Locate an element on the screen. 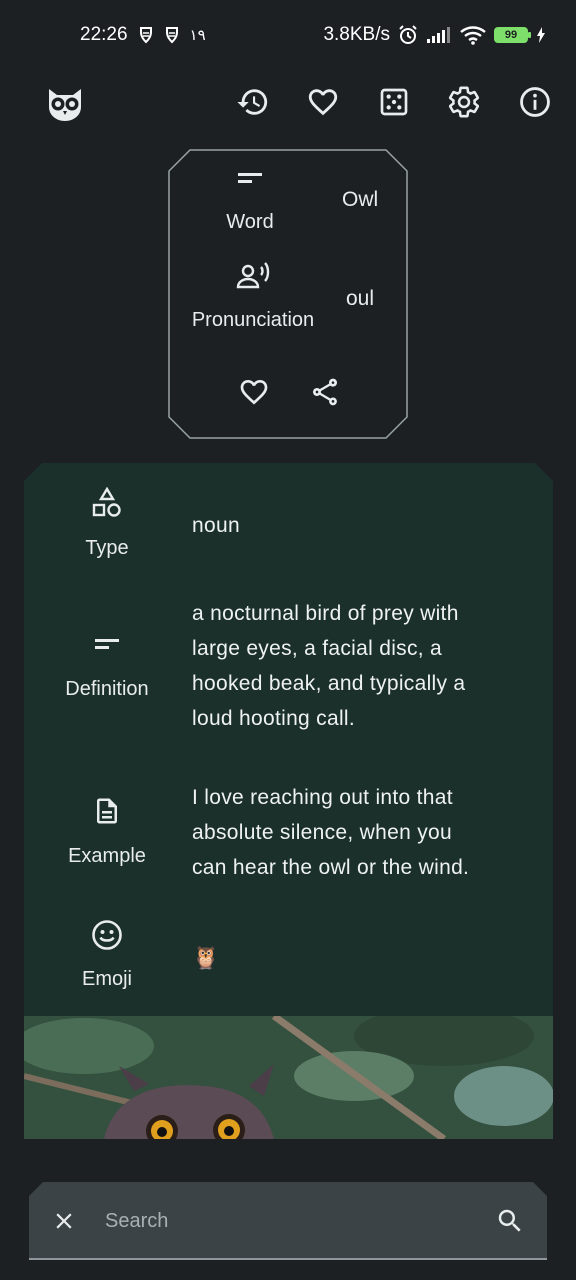 This screenshot has width=576, height=1280. heart-icon is located at coordinates (323, 102).